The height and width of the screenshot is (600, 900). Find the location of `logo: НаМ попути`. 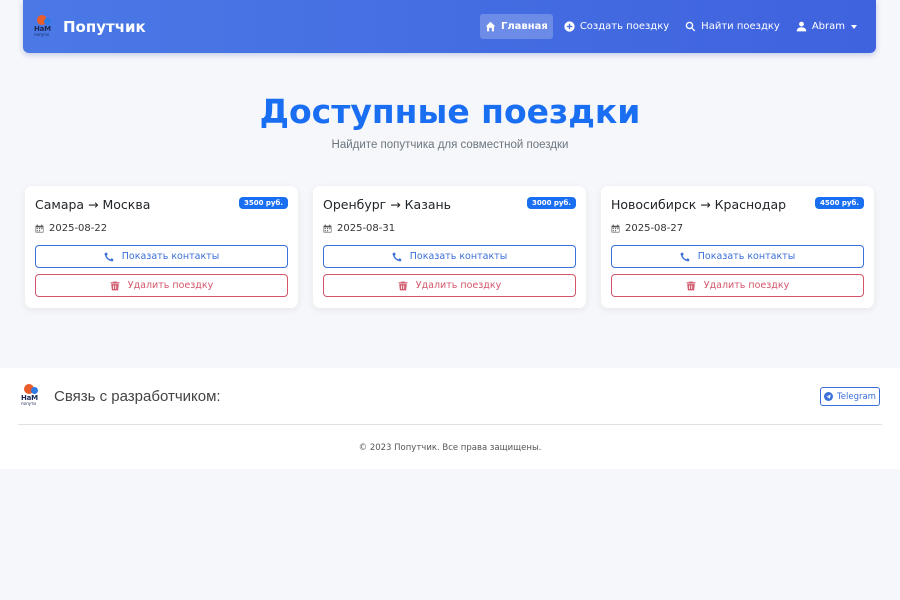

logo: НаМ попути is located at coordinates (45, 27).